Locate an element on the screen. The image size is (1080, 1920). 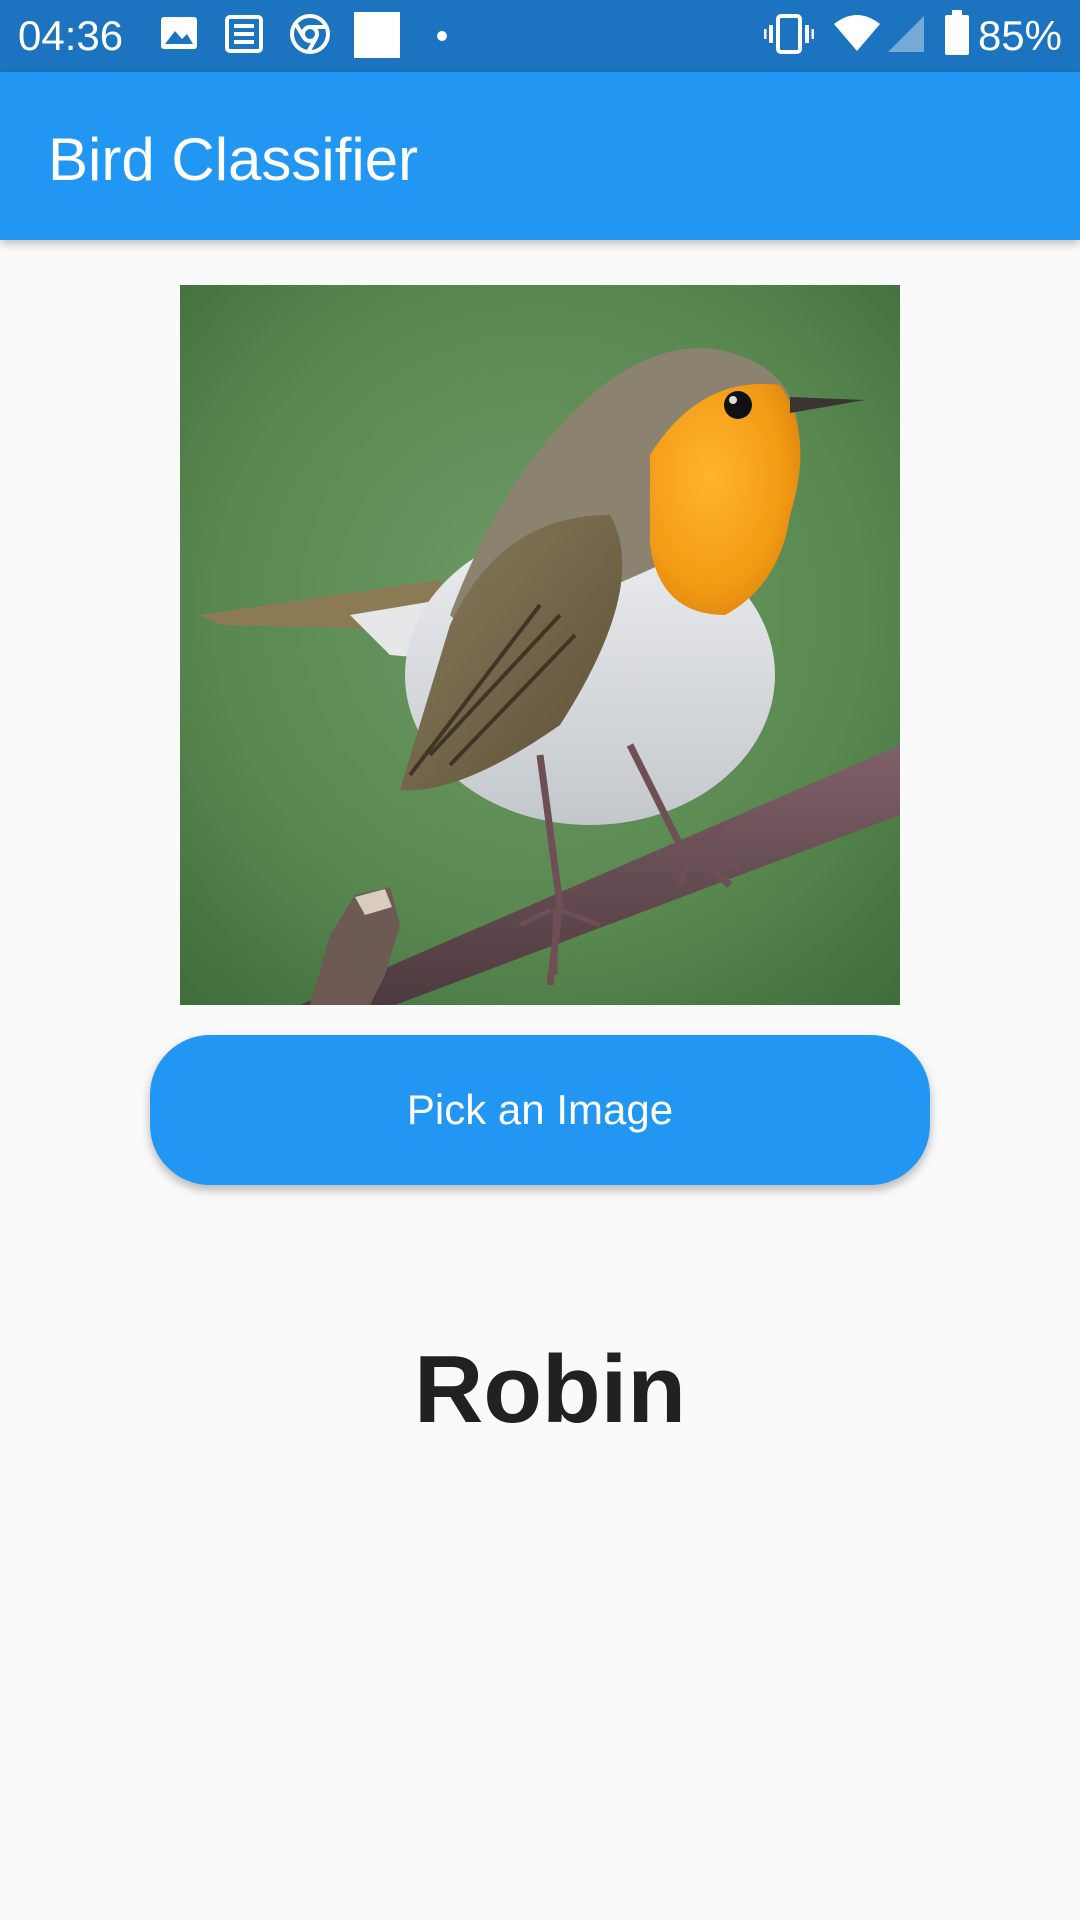
classification-result: Robin is located at coordinates (550, 1389).